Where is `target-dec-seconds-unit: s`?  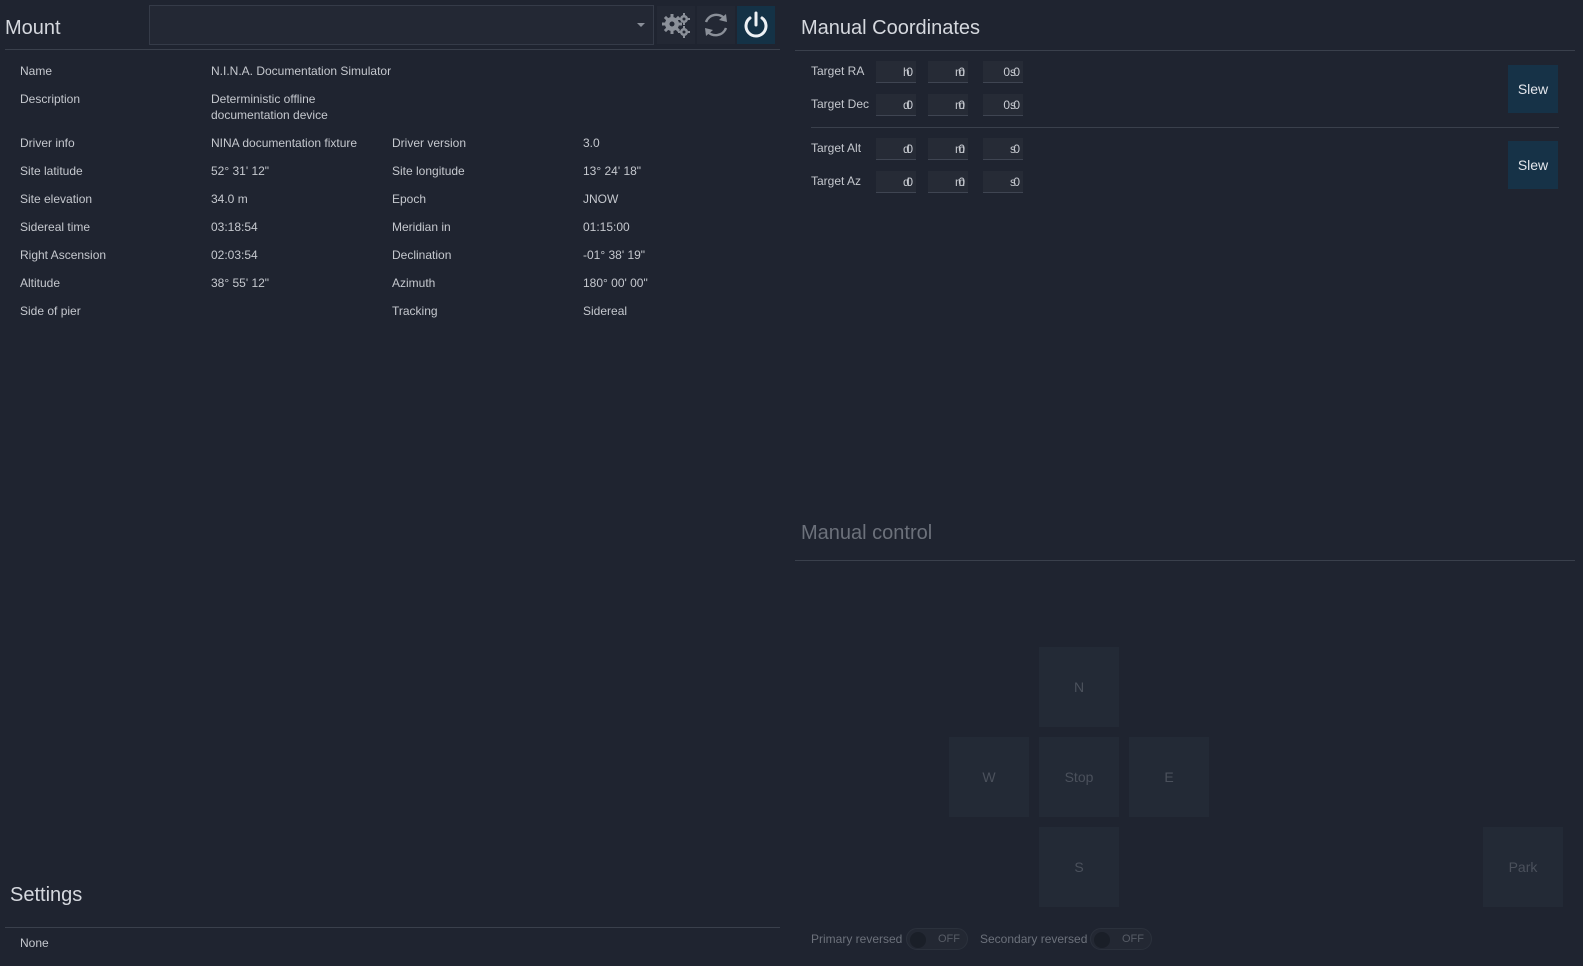
target-dec-seconds-unit: s is located at coordinates (1013, 105).